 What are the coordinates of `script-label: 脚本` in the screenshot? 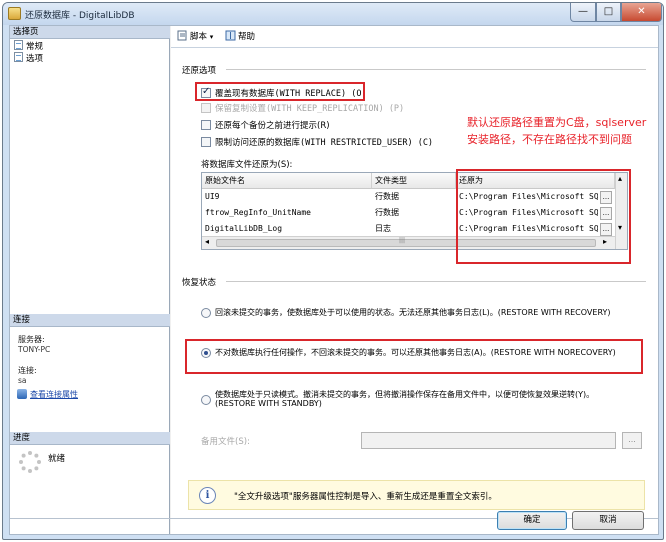 It's located at (199, 37).